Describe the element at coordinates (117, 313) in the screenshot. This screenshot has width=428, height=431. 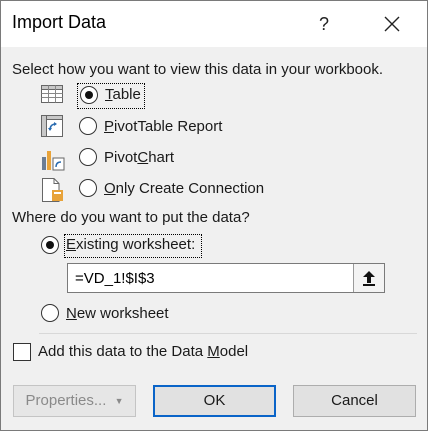
I see `new-worksheet-label: New worksheet` at that location.